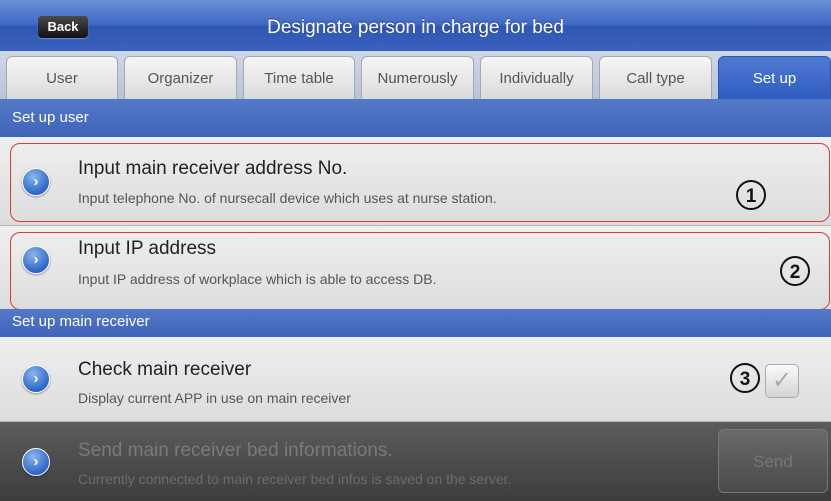 Image resolution: width=831 pixels, height=501 pixels. Describe the element at coordinates (751, 195) in the screenshot. I see `annotation-marker: 1` at that location.